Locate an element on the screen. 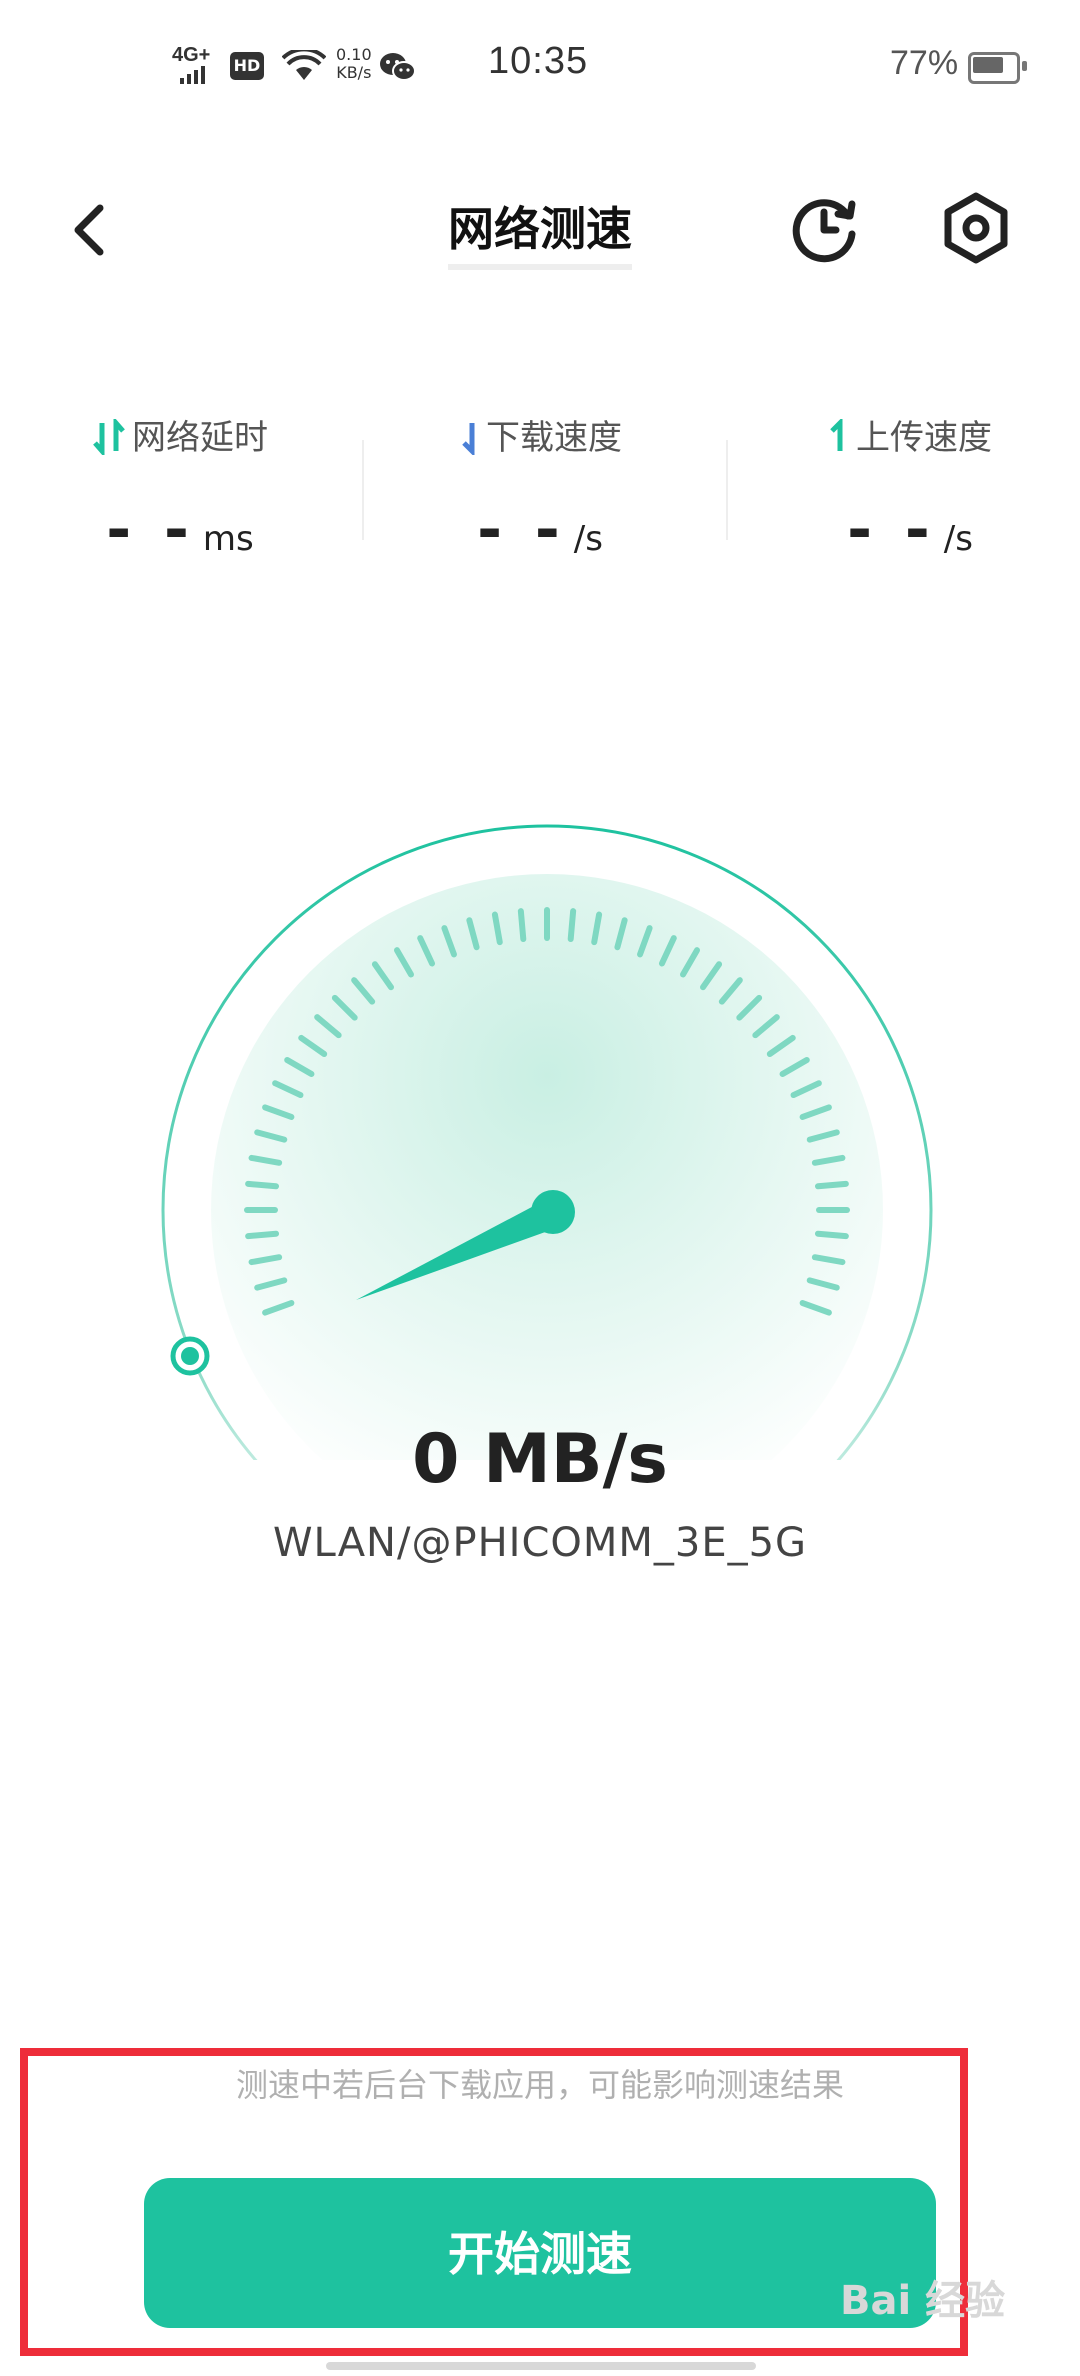  current-speed: 0 MB/s is located at coordinates (540, 1459).